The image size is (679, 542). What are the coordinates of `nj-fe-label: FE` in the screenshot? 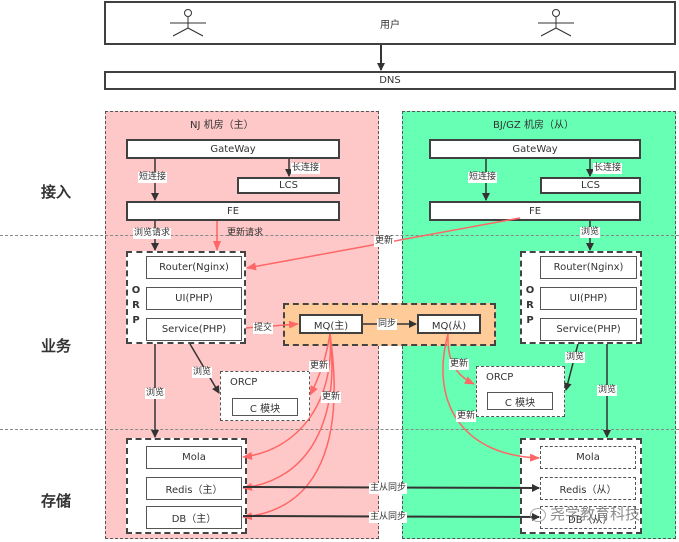 It's located at (233, 211).